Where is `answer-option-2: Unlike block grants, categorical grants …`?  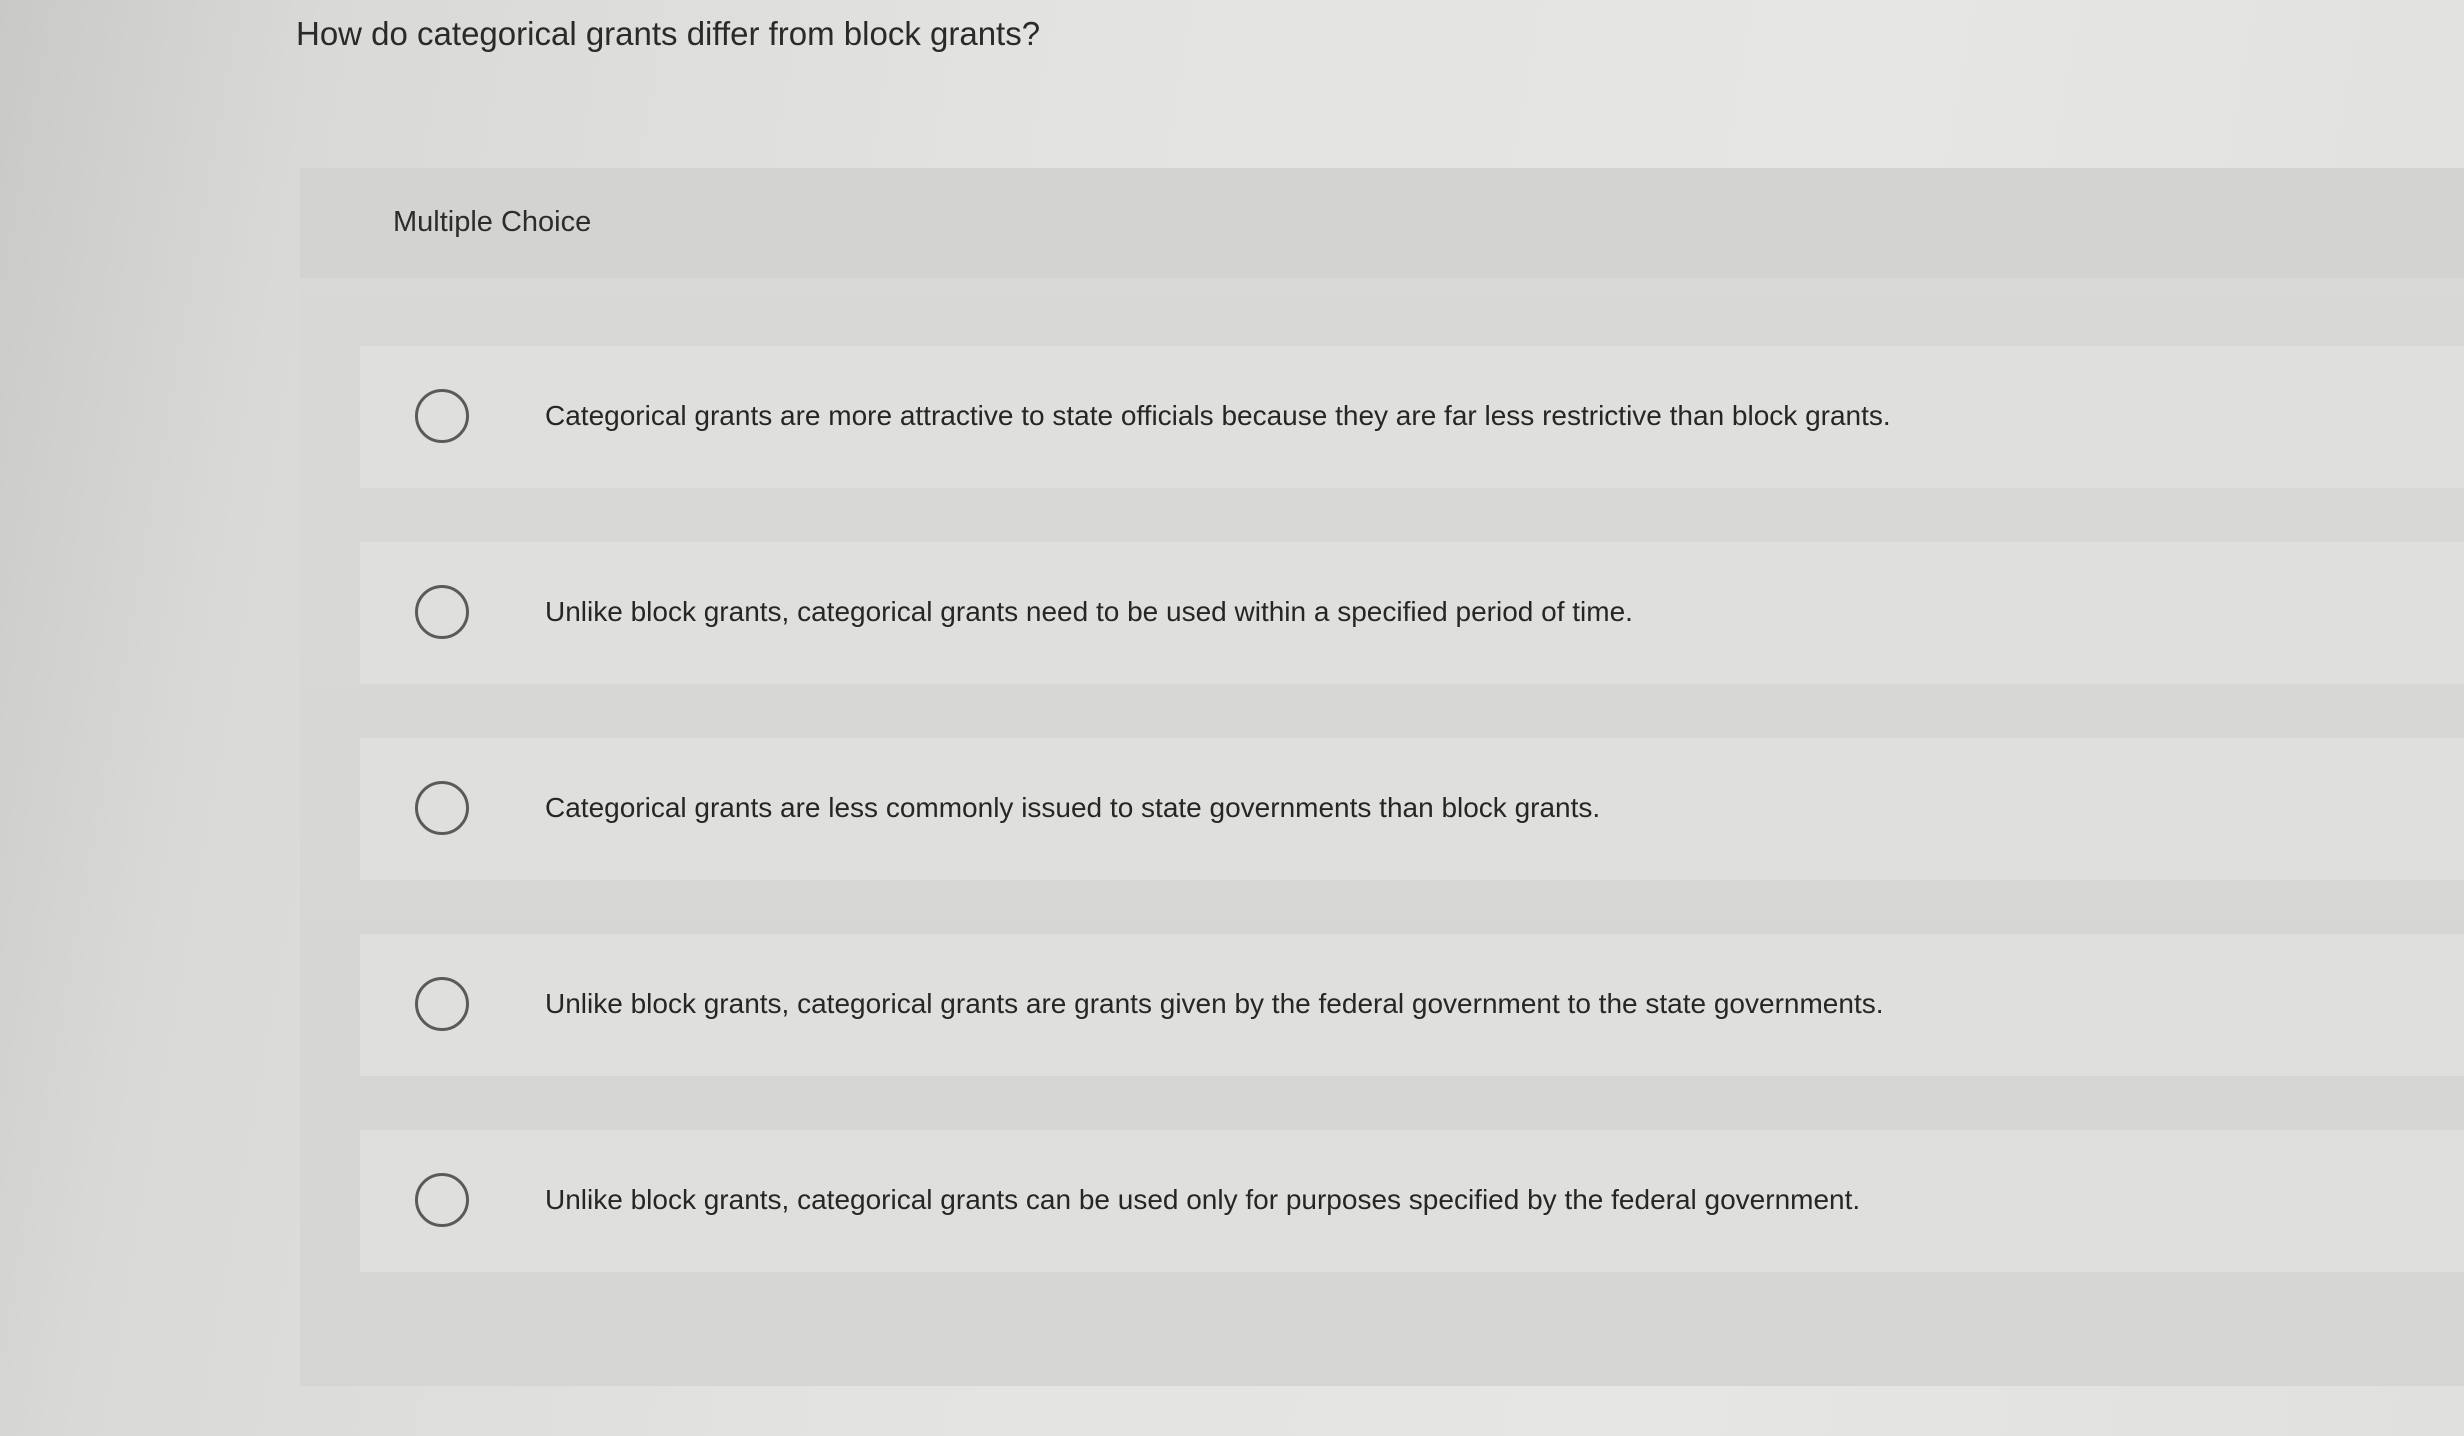
answer-option-2: Unlike block grants, categorical grants … is located at coordinates (1412, 613).